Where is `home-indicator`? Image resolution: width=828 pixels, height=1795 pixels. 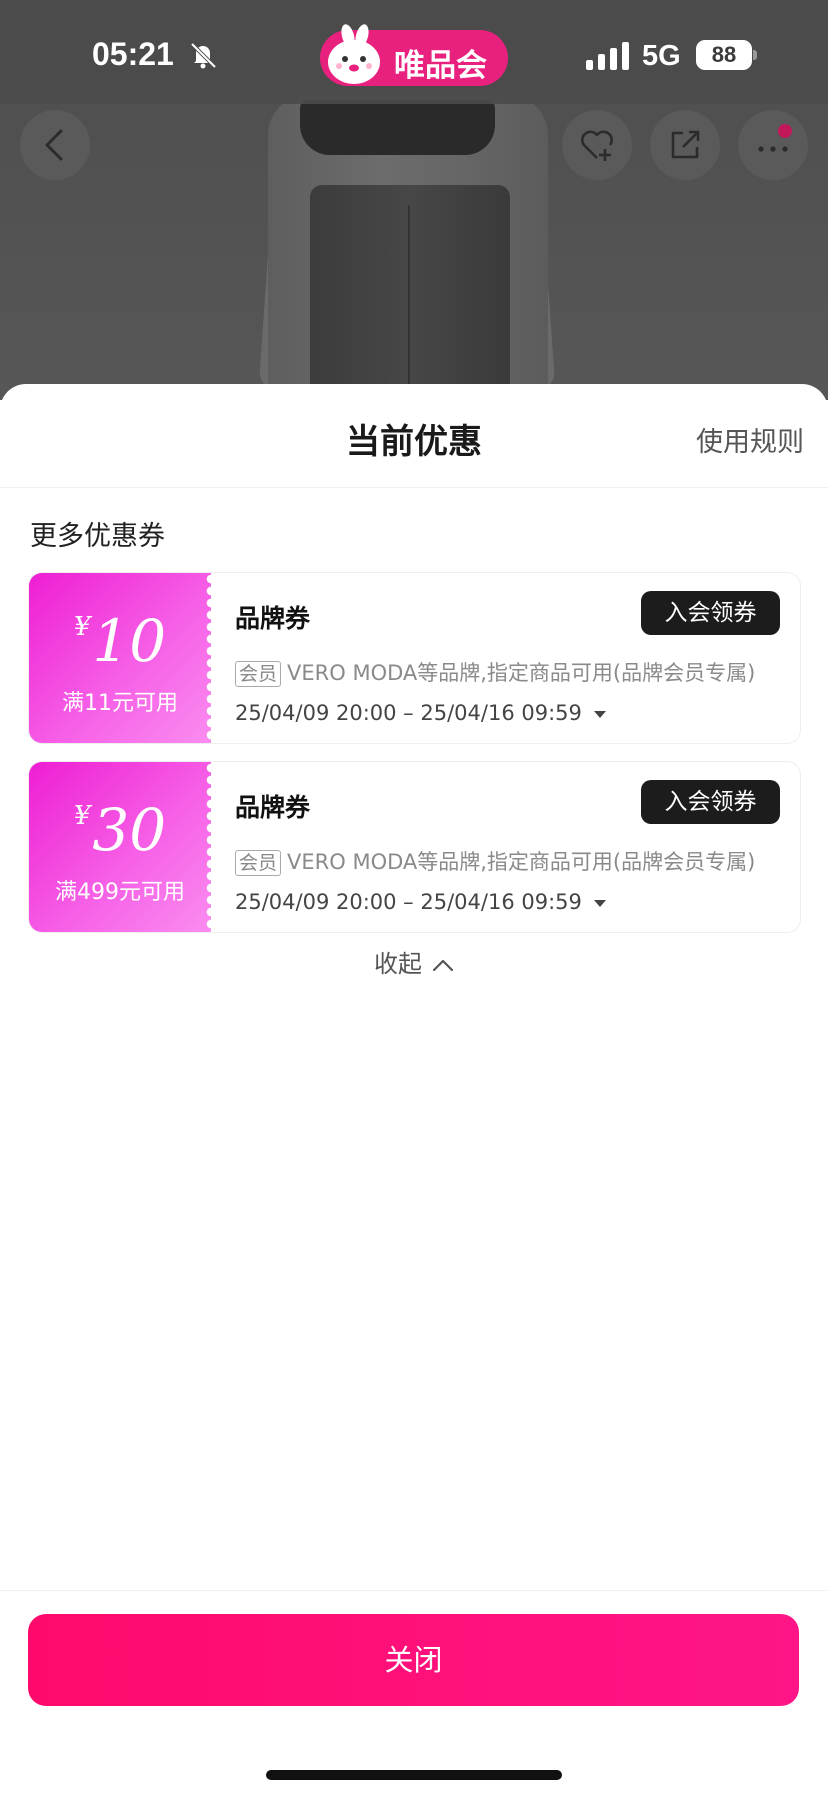 home-indicator is located at coordinates (414, 1775).